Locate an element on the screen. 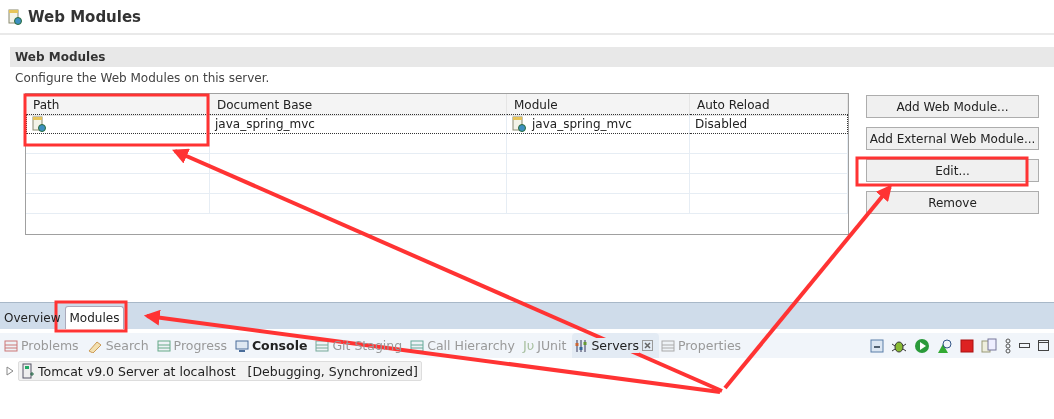 This screenshot has height=419, width=1054. close-icon is located at coordinates (647, 345).